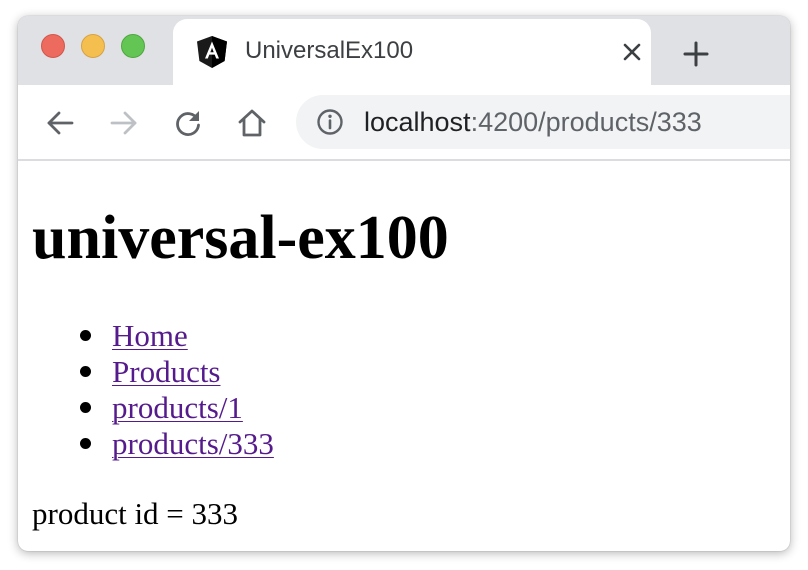 The height and width of the screenshot is (570, 808). I want to click on url-path: :4200/products/333, so click(586, 122).